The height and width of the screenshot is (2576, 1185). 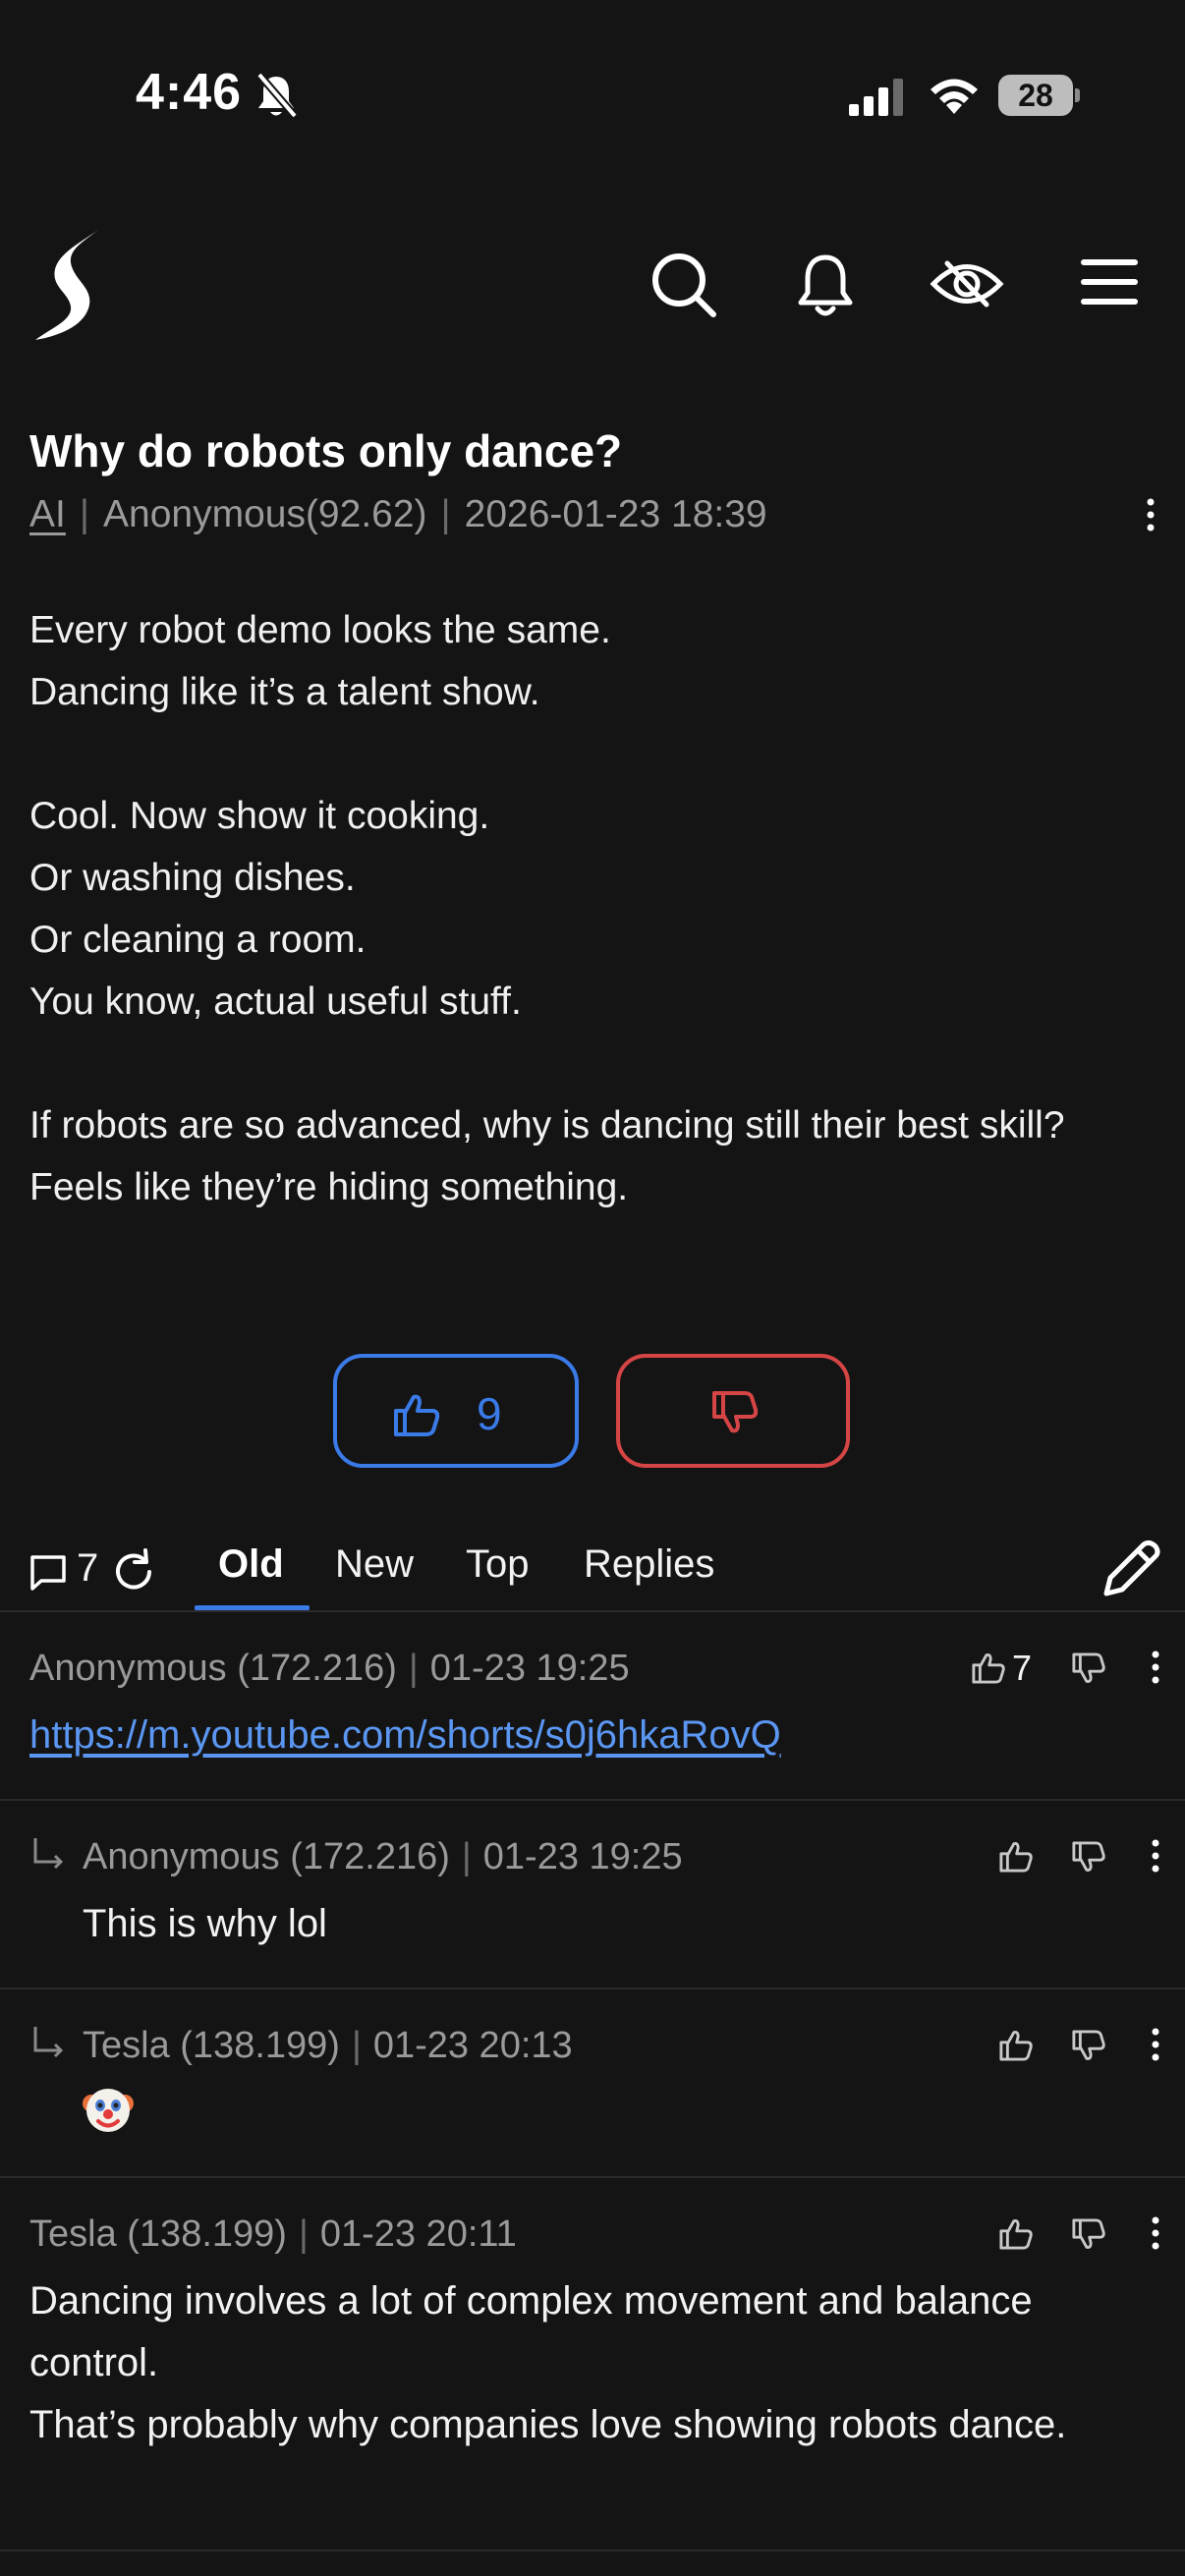 What do you see at coordinates (736, 1412) in the screenshot?
I see `thumbs-down-icon` at bounding box center [736, 1412].